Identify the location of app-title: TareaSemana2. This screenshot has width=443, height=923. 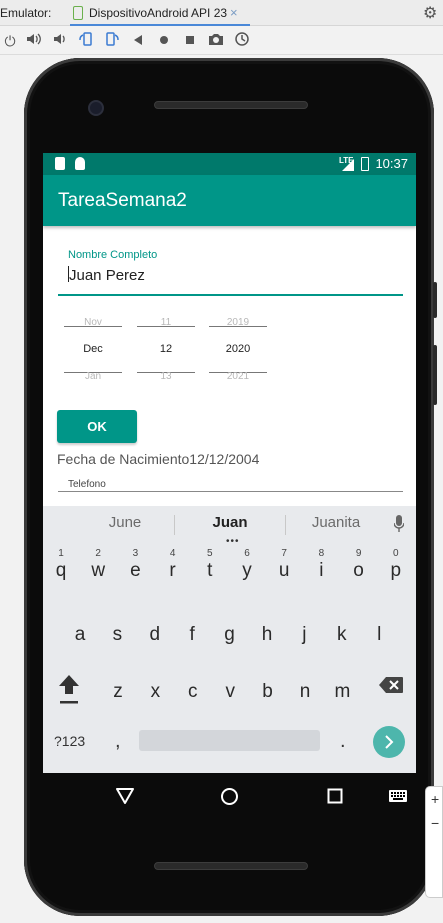
(122, 200).